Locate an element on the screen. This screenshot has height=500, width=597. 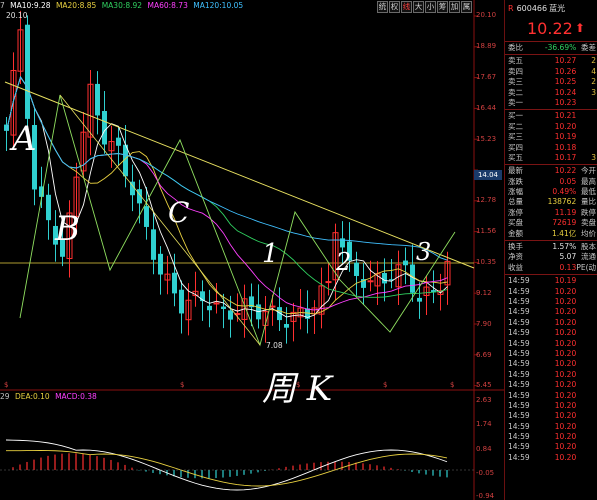
stat-extra: 量比 is located at coordinates (589, 202).